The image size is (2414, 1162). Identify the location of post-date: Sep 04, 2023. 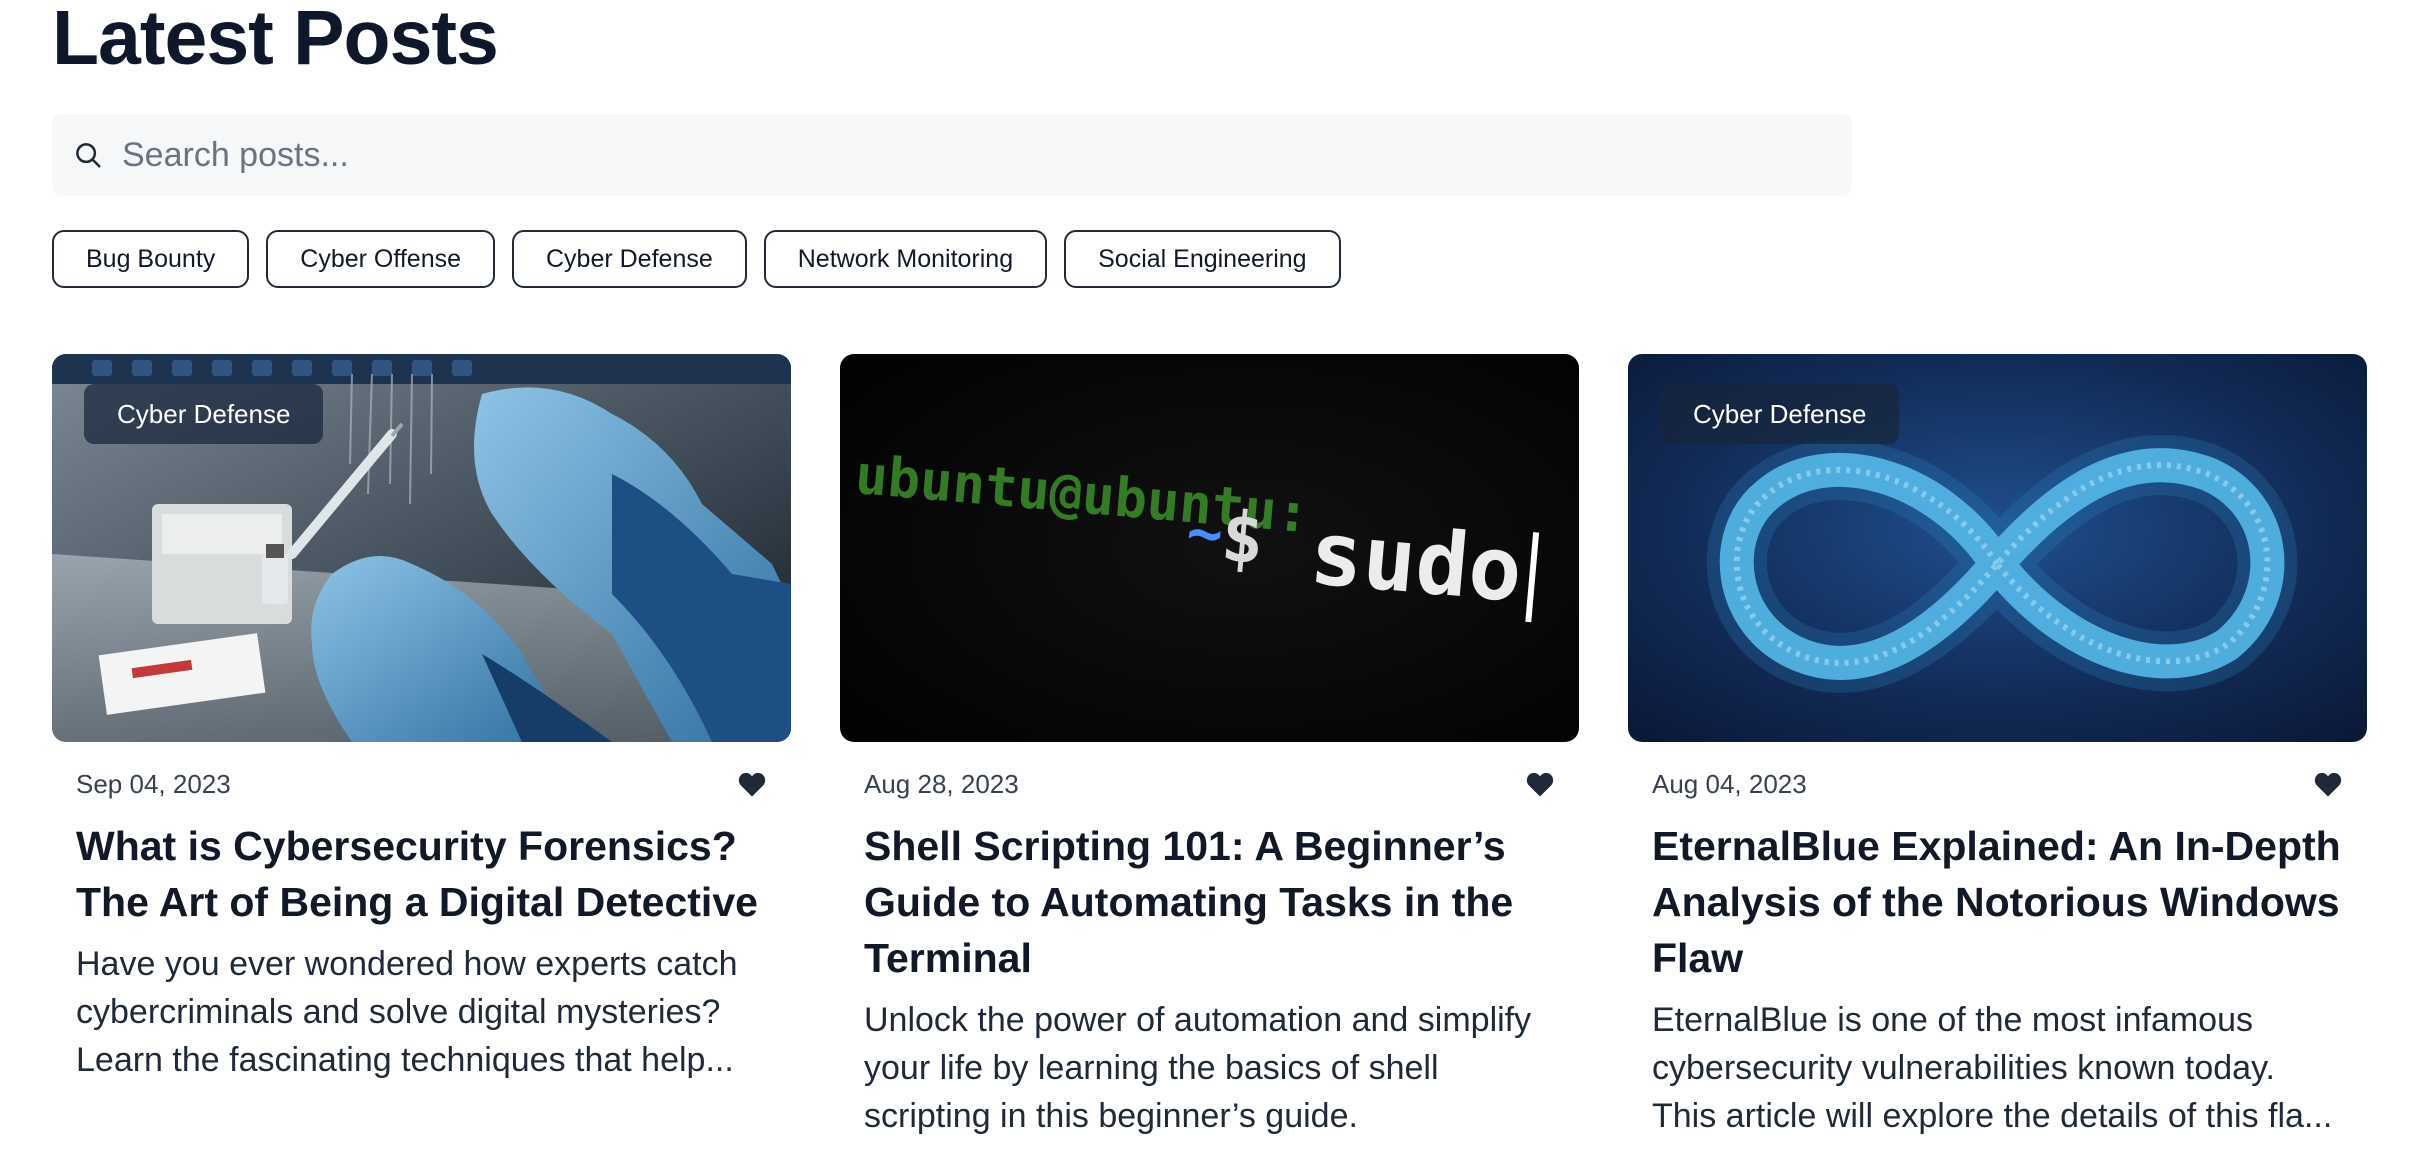
(153, 783).